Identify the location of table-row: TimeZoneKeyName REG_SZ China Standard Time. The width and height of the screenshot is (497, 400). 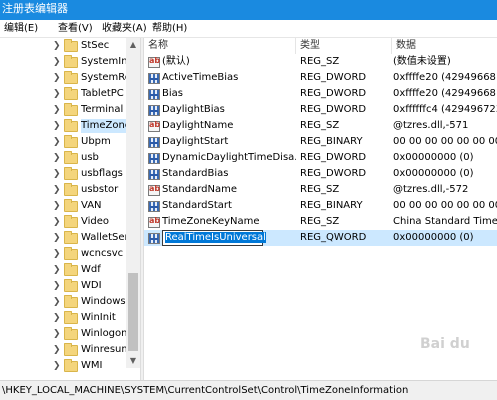
(320, 222).